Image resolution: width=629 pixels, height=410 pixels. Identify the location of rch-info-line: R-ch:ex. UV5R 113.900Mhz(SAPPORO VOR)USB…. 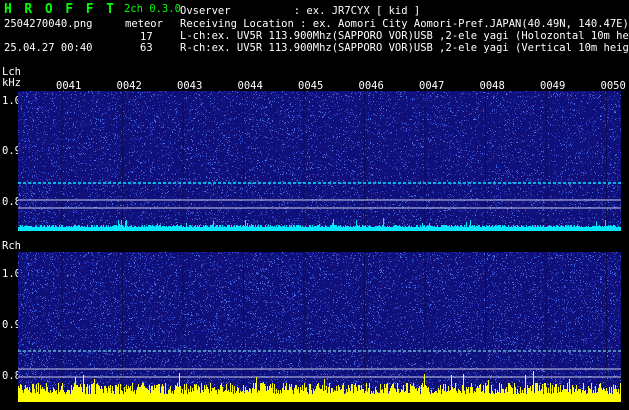
(404, 48).